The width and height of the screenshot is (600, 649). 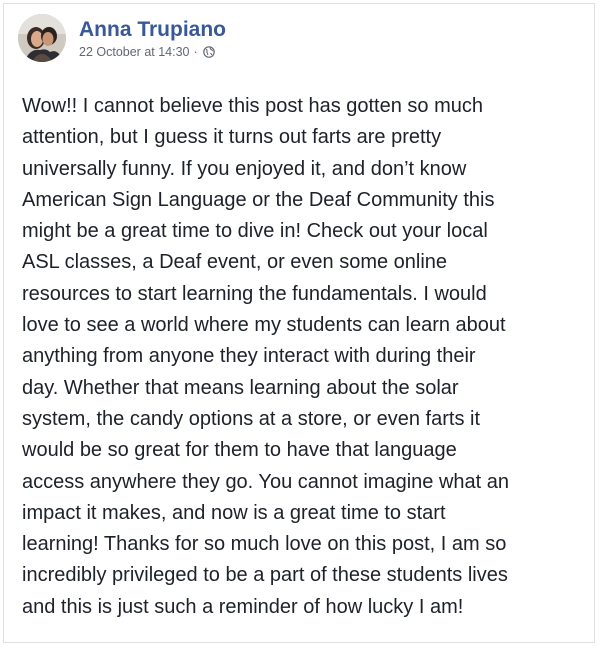 I want to click on avatar, so click(x=42, y=38).